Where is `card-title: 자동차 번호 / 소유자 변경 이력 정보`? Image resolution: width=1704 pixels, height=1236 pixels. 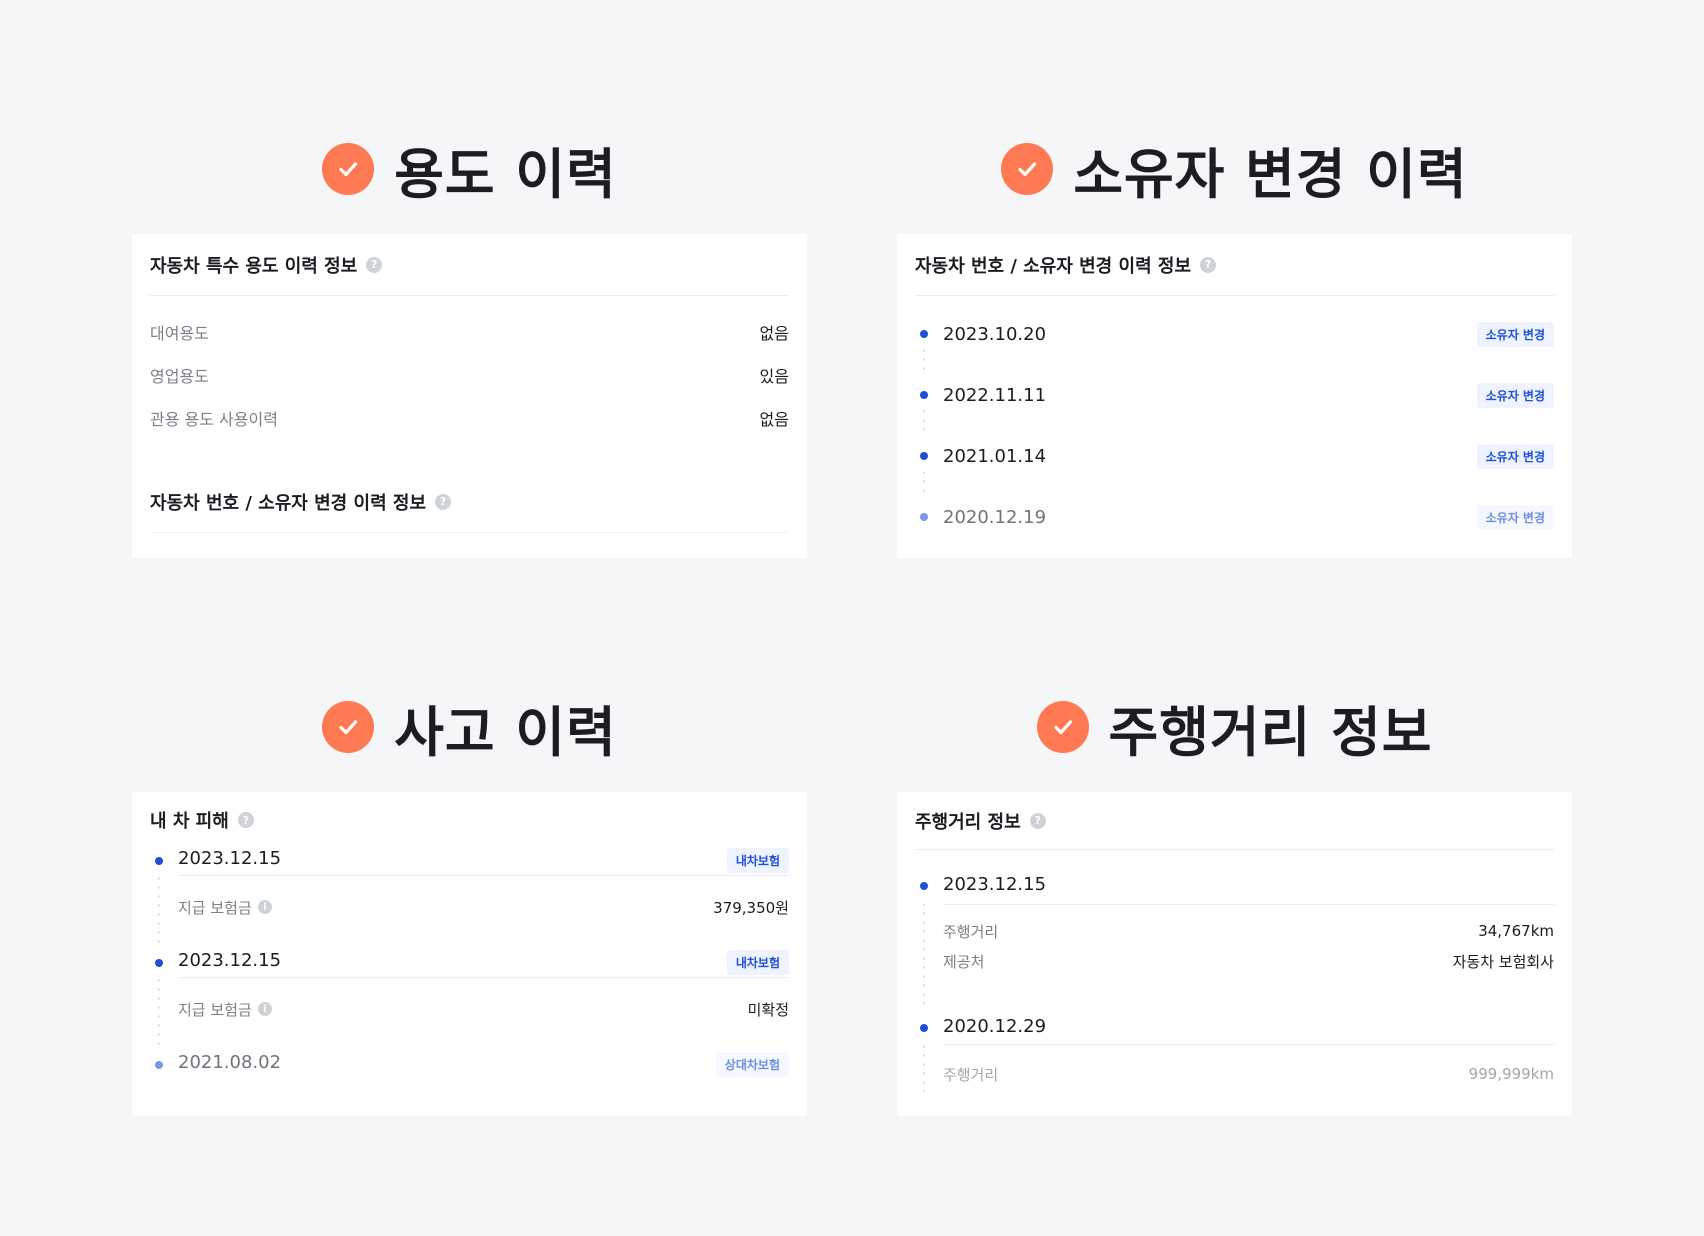 card-title: 자동차 번호 / 소유자 변경 이력 정보 is located at coordinates (1053, 266).